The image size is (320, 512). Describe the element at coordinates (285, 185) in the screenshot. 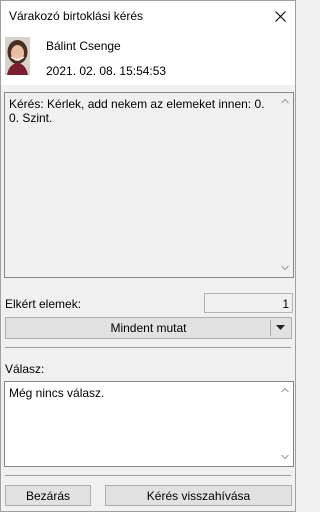

I see `message-scrollbar` at that location.